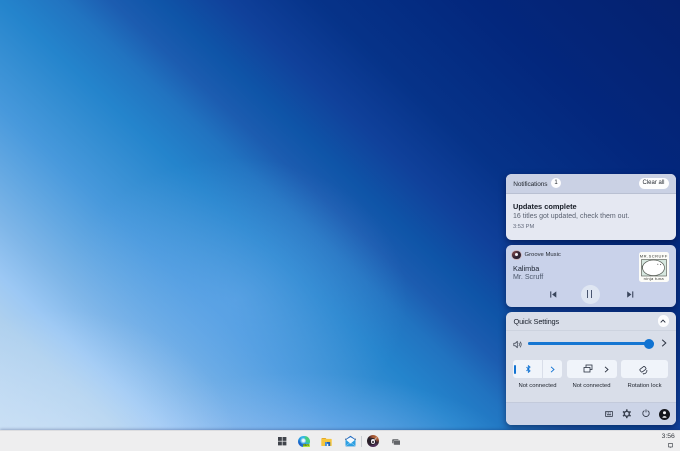 The image size is (680, 451). I want to click on svg-text: MR.SCRUFF, so click(653, 255).